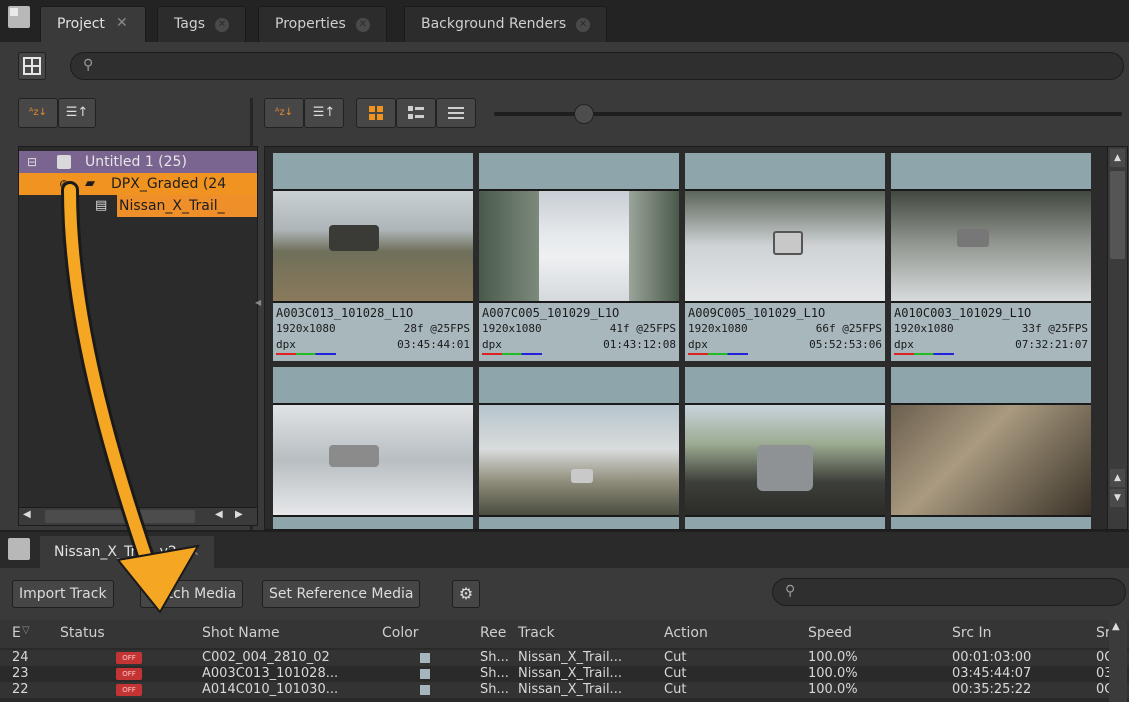 Image resolution: width=1129 pixels, height=702 pixels. What do you see at coordinates (172, 206) in the screenshot?
I see `tree-item-label: Nissan_X_Trail_` at bounding box center [172, 206].